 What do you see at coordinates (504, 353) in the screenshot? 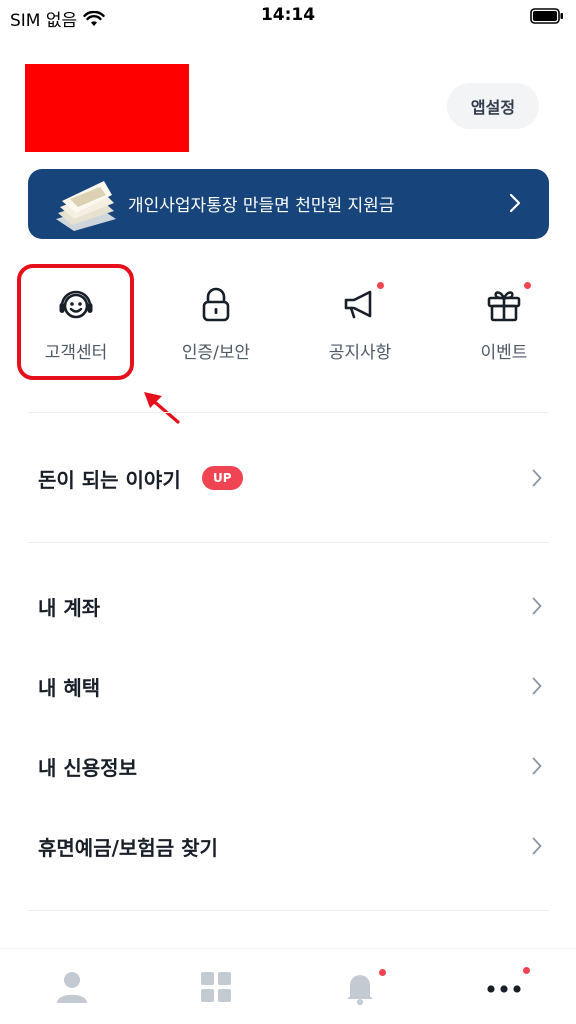
I see `quick-menu-label: 이벤트` at bounding box center [504, 353].